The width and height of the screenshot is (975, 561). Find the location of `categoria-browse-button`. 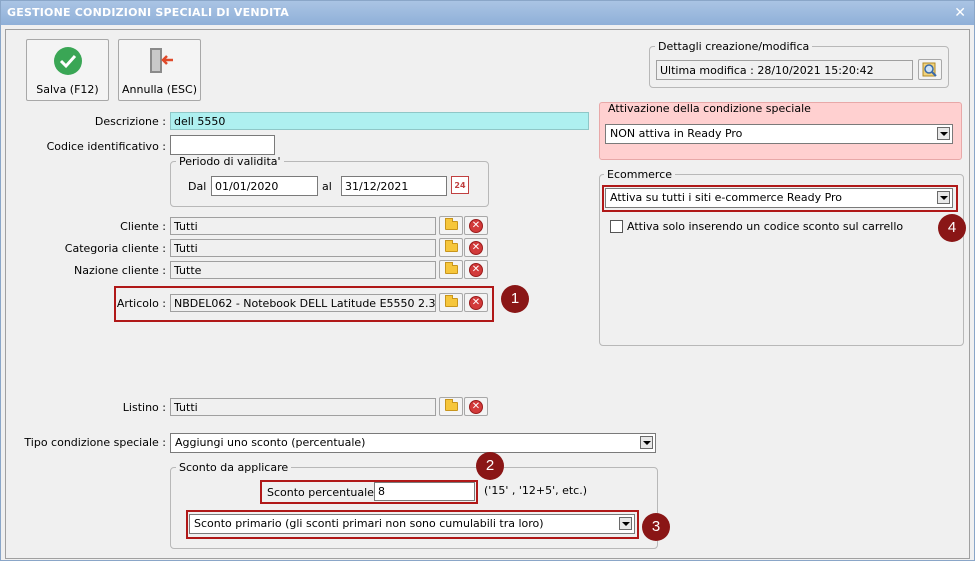

categoria-browse-button is located at coordinates (451, 247).